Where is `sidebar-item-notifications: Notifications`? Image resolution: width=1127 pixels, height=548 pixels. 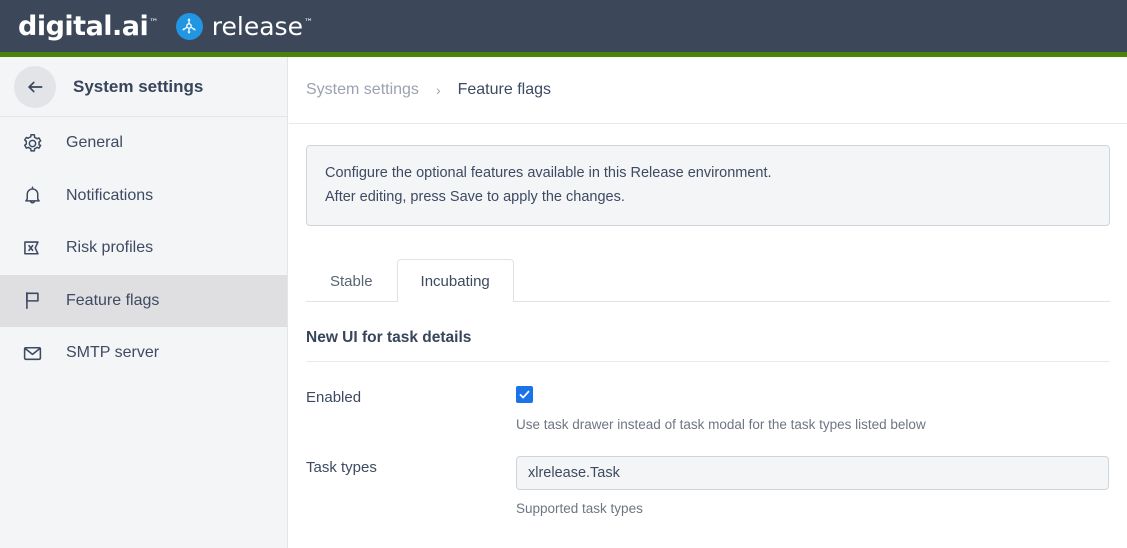
sidebar-item-notifications: Notifications is located at coordinates (143, 196).